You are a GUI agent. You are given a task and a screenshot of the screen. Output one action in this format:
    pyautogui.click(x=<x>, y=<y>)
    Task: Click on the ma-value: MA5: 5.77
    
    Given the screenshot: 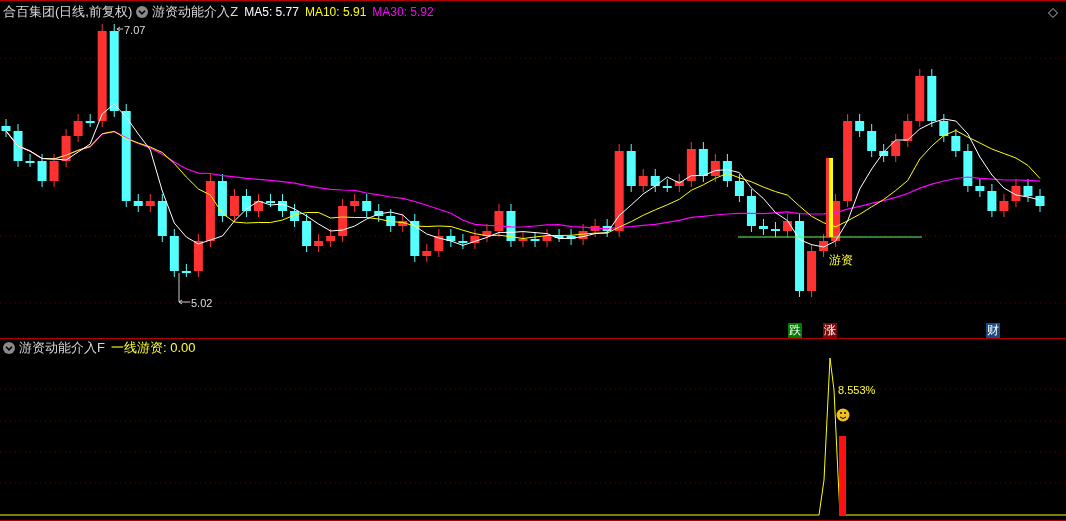 What is the action you would take?
    pyautogui.click(x=271, y=12)
    